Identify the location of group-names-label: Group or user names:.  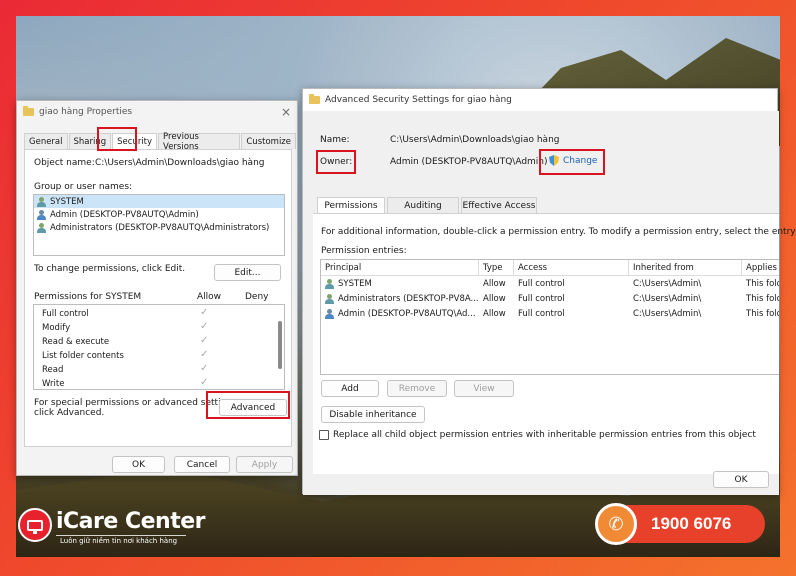
(83, 187).